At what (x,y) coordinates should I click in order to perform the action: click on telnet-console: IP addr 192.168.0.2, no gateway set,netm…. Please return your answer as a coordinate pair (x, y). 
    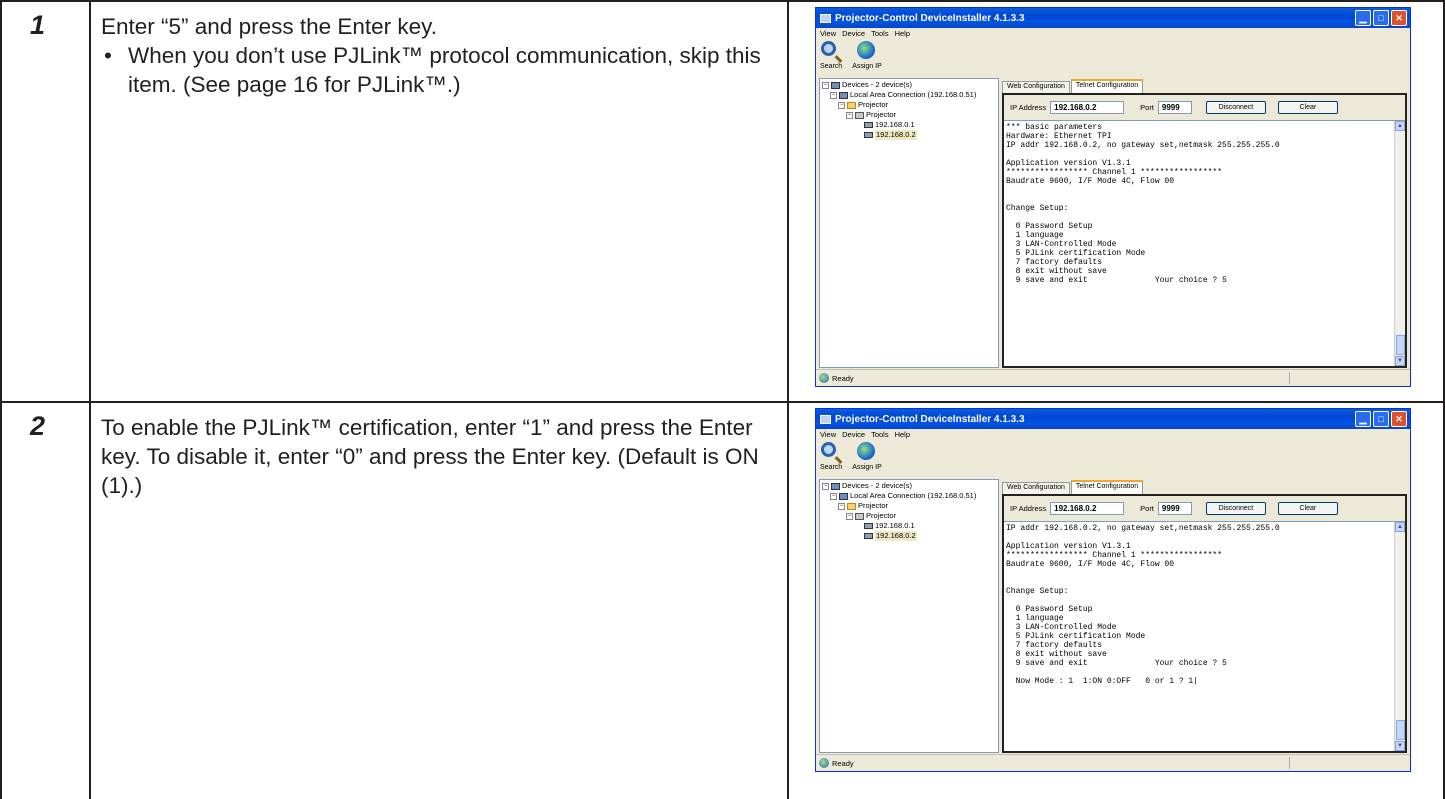
    Looking at the image, I should click on (1204, 636).